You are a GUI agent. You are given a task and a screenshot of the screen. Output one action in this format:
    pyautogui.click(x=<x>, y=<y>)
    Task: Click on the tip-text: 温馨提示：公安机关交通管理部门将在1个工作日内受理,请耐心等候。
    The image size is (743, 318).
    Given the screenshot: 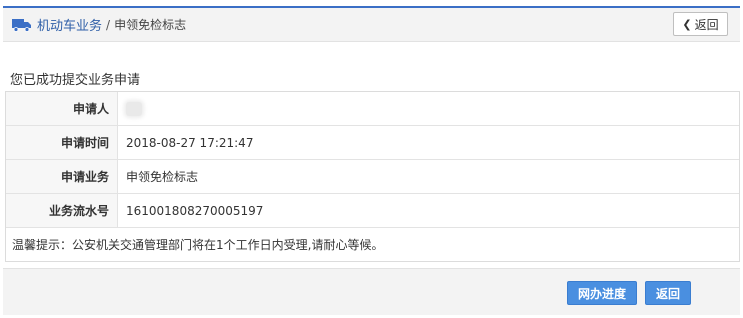 What is the action you would take?
    pyautogui.click(x=198, y=245)
    